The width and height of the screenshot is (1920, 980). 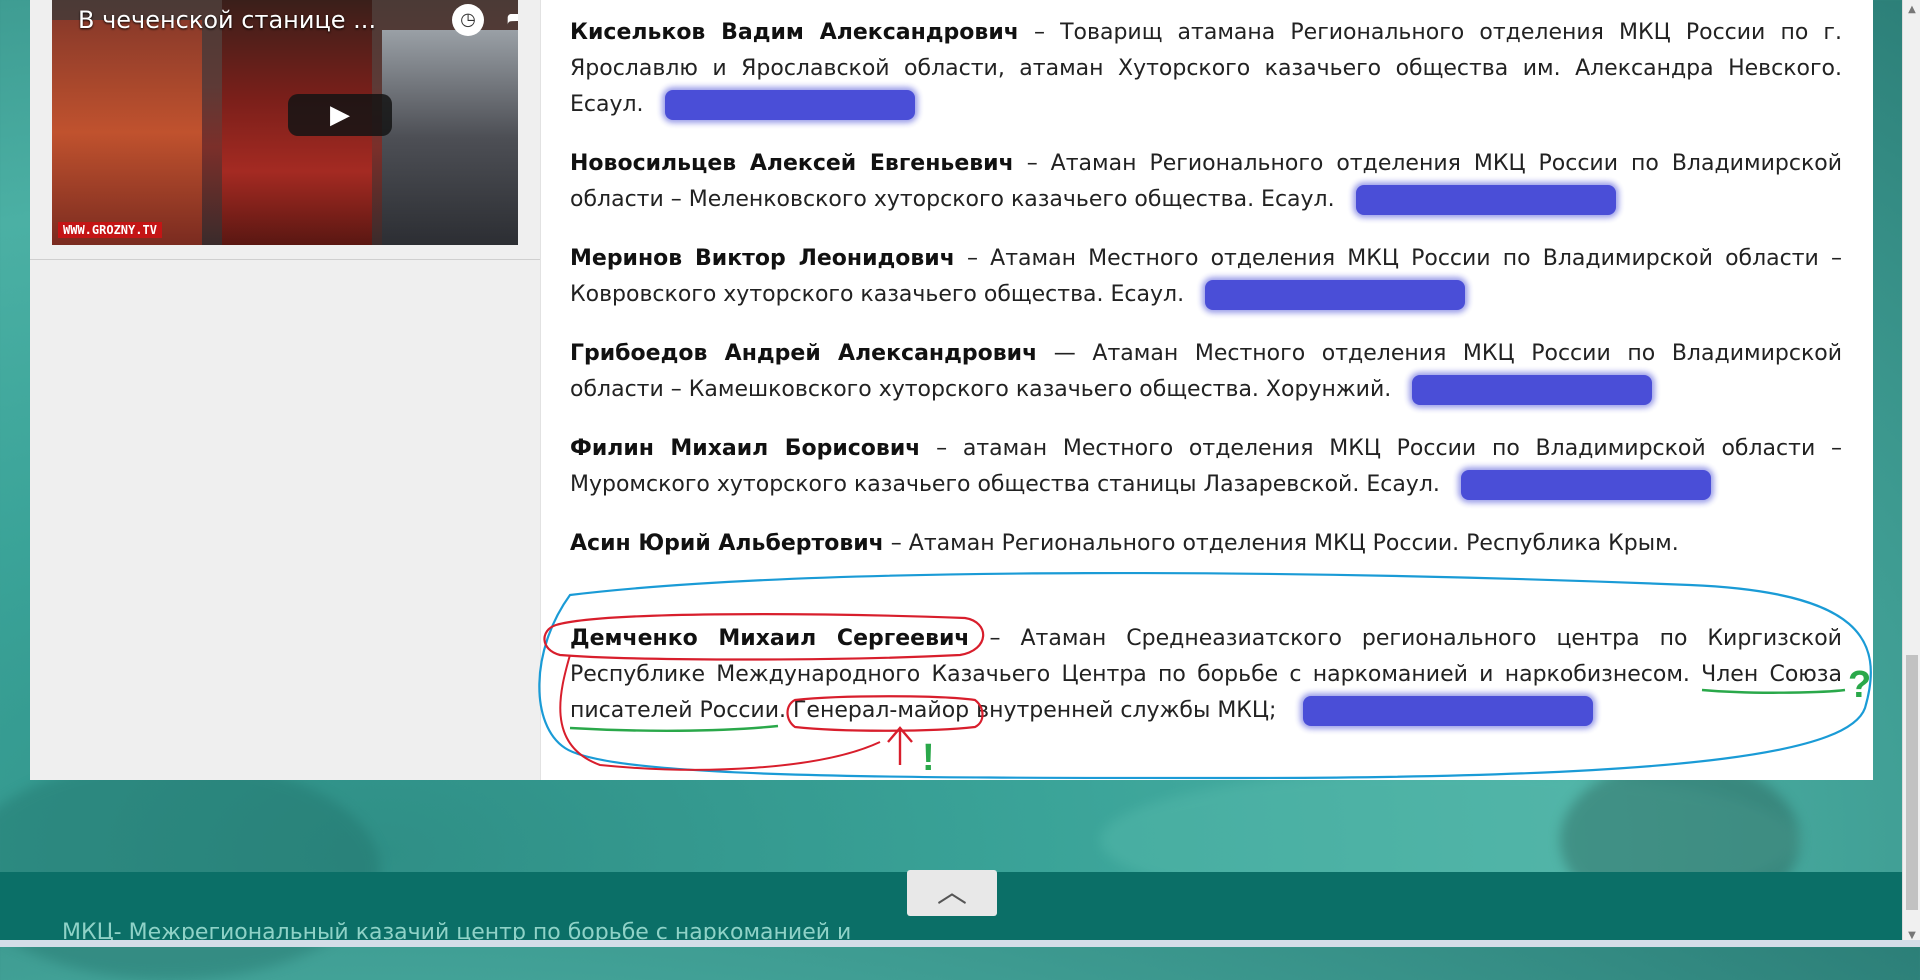 I want to click on member-description-end: внутренней службы МКЦ;, so click(x=1123, y=710).